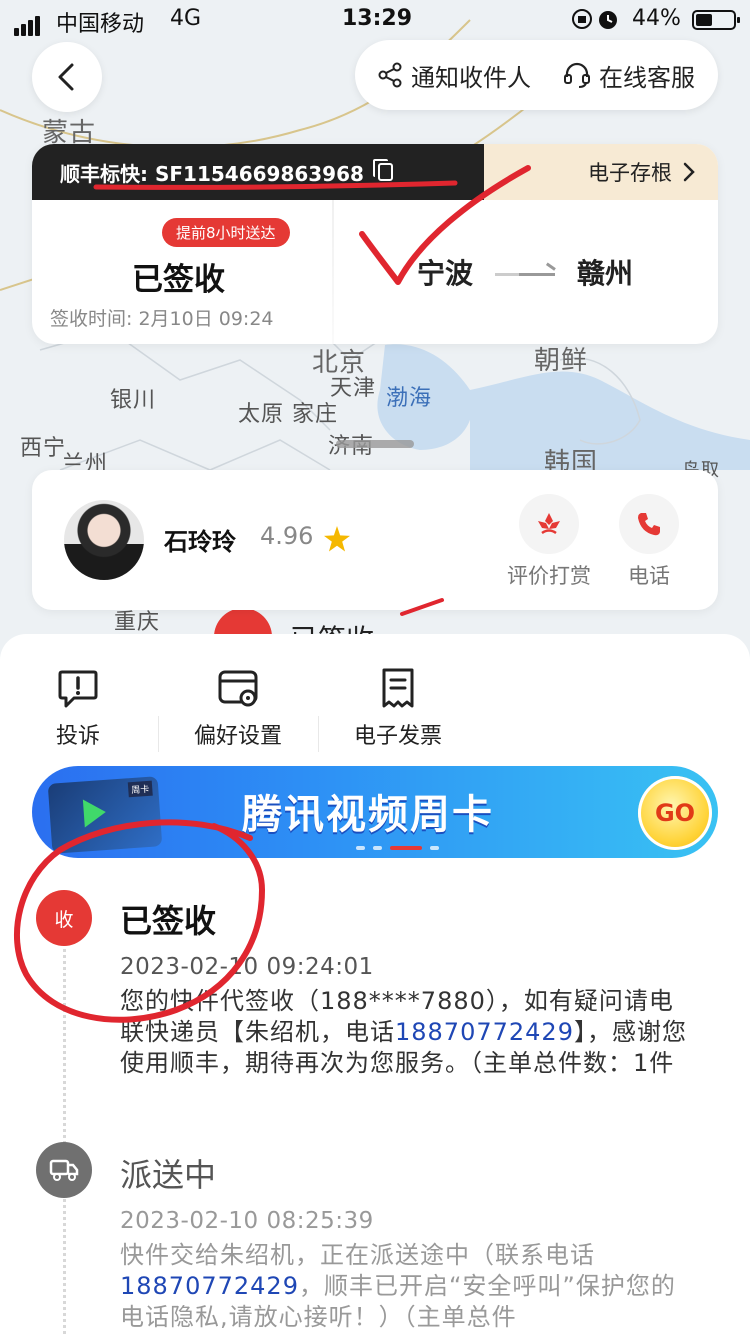 This screenshot has width=750, height=1334. I want to click on back-button, so click(67, 77).